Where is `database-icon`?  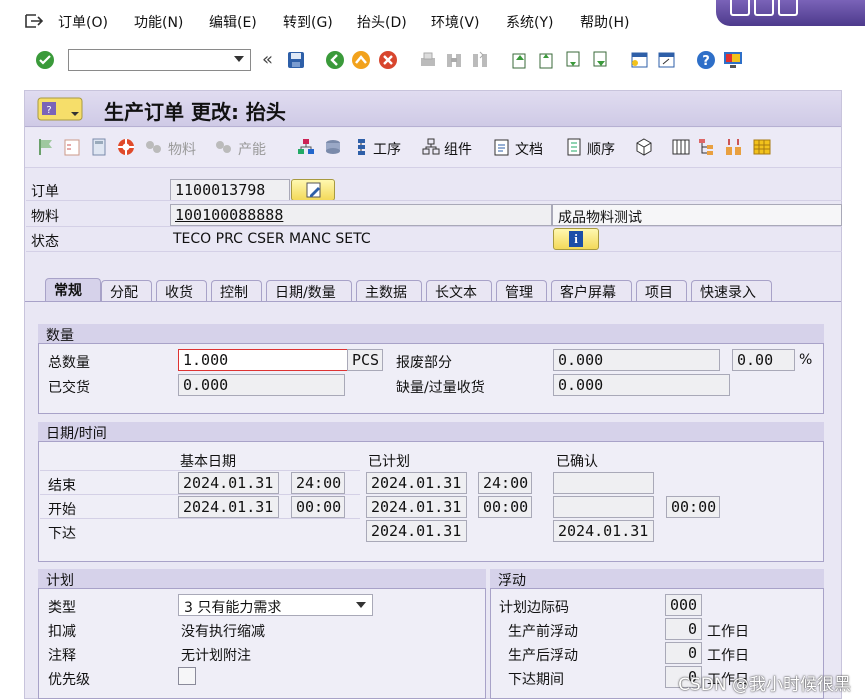 database-icon is located at coordinates (333, 147).